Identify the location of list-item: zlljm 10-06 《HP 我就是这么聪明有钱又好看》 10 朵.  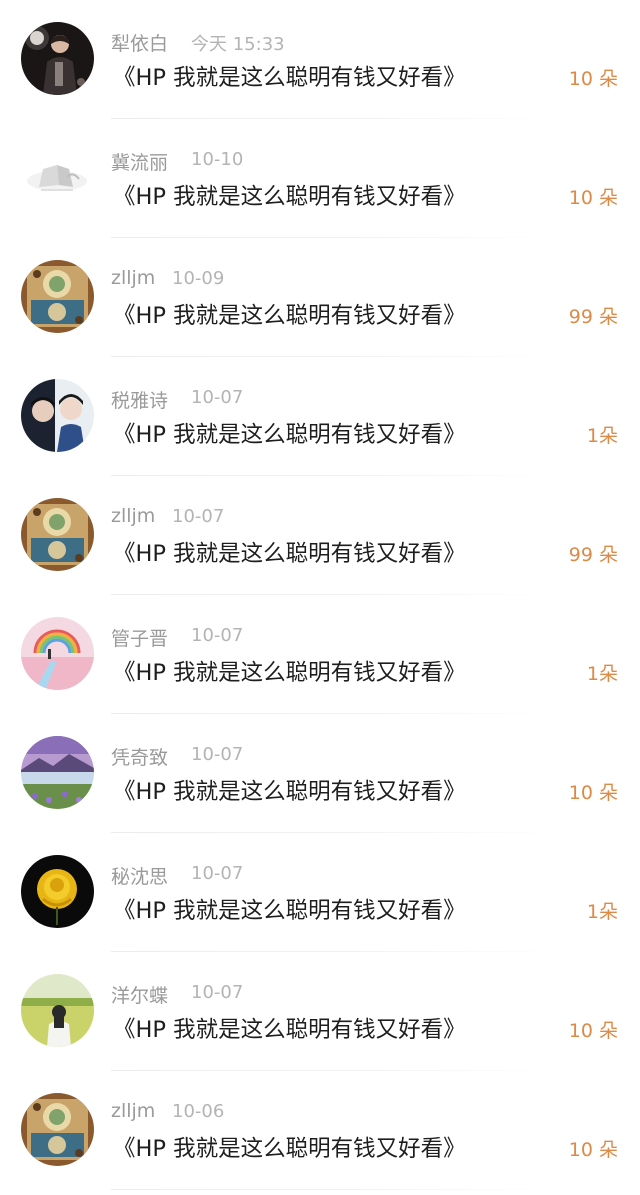
(320, 1130).